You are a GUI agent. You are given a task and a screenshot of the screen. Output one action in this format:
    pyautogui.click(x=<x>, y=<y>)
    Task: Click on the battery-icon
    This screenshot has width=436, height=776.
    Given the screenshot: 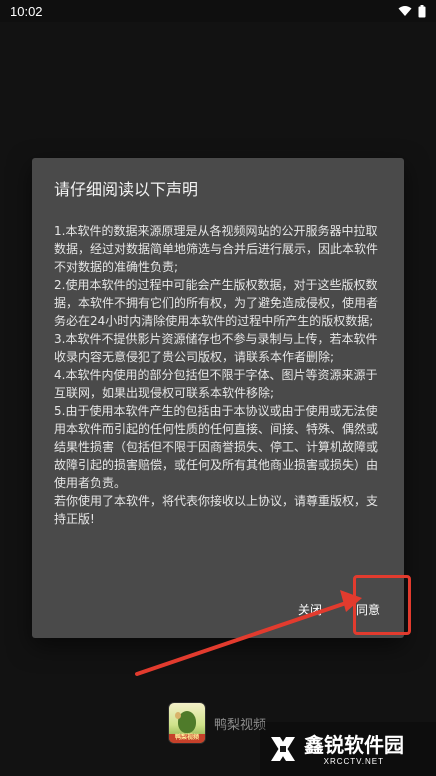 What is the action you would take?
    pyautogui.click(x=422, y=11)
    